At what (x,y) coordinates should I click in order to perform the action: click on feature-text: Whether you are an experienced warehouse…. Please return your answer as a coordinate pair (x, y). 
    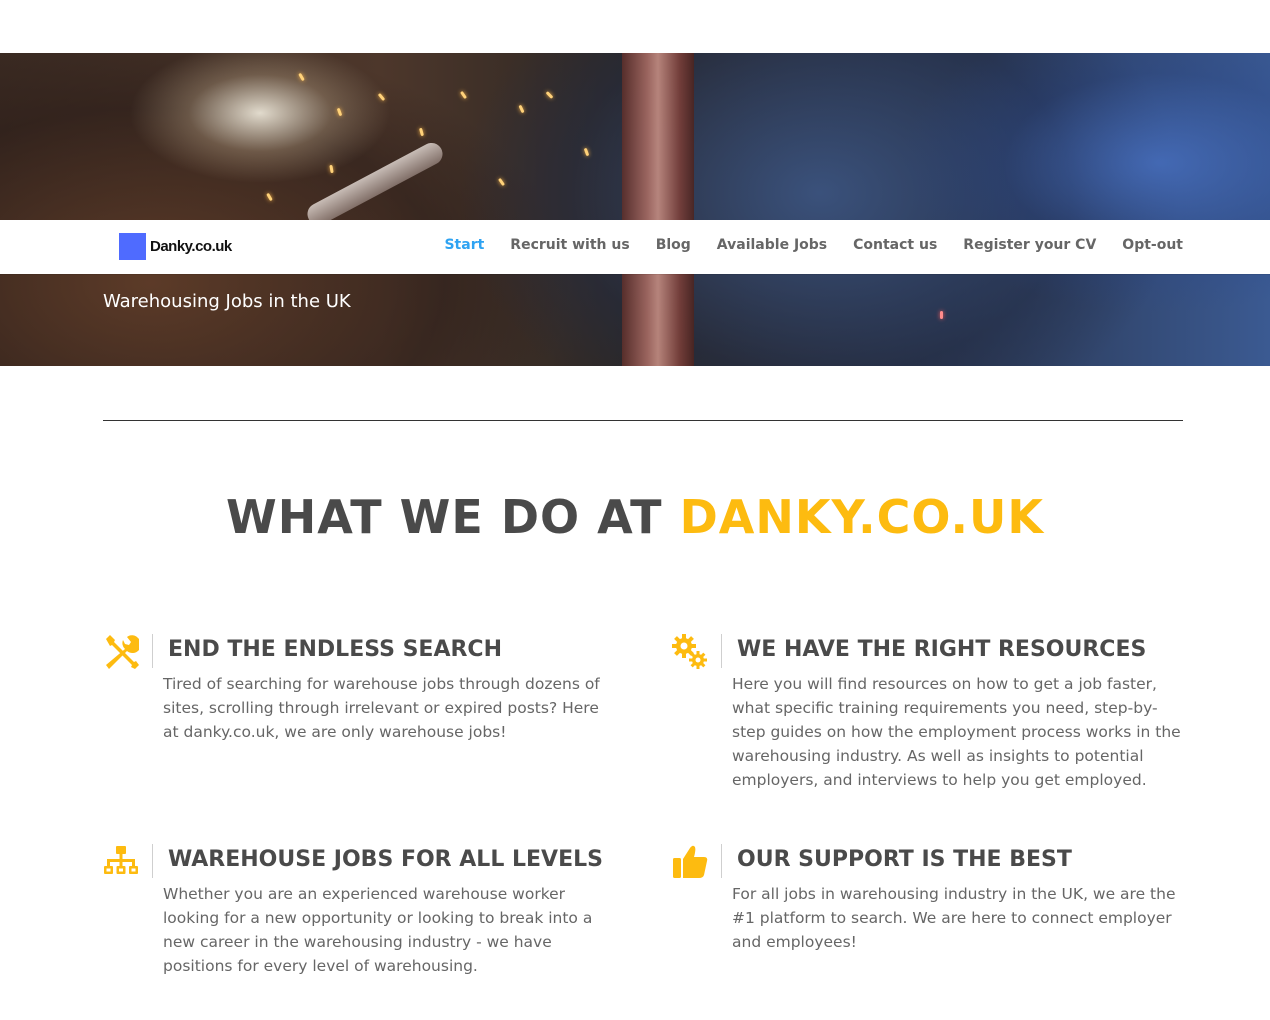
    Looking at the image, I should click on (378, 930).